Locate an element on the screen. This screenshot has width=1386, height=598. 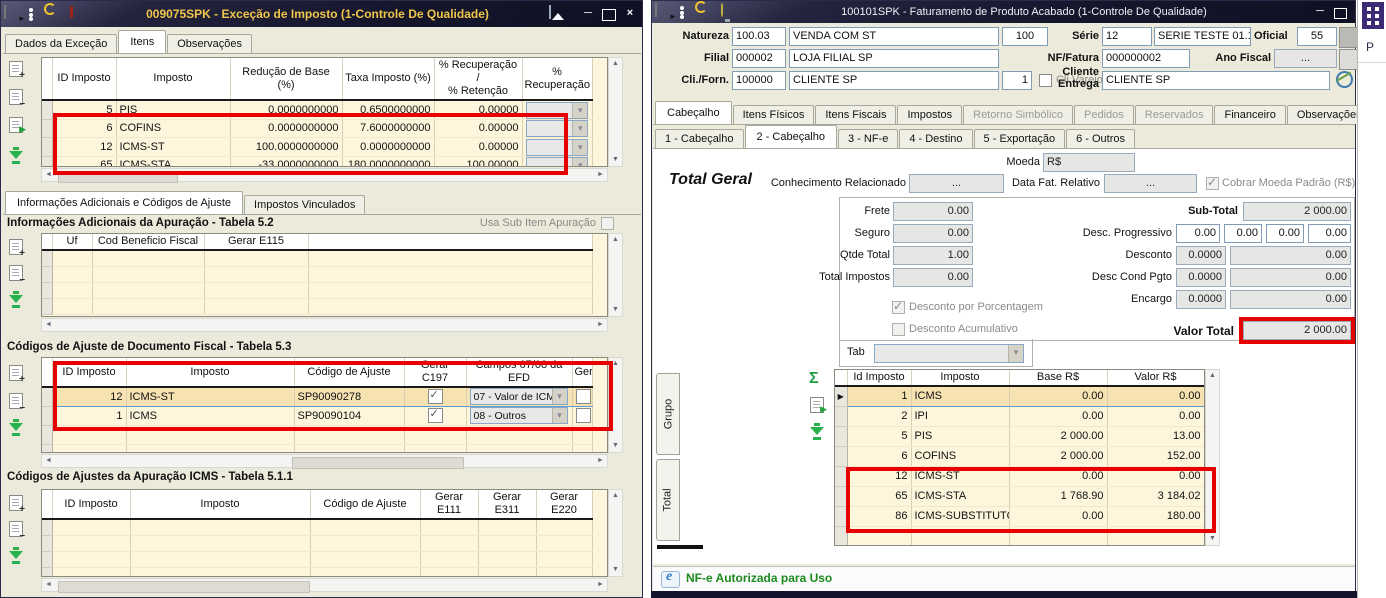
table-row: 5 PIS 0.0000000000 0.6500000000 0.00000 is located at coordinates (317, 110).